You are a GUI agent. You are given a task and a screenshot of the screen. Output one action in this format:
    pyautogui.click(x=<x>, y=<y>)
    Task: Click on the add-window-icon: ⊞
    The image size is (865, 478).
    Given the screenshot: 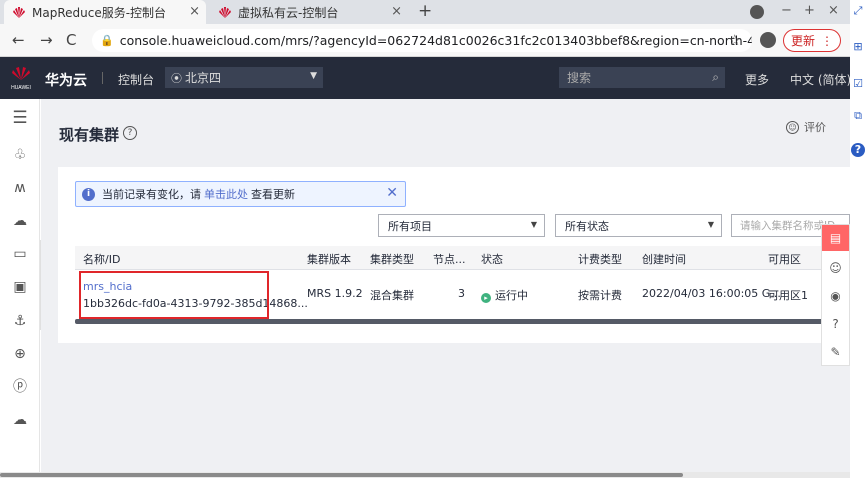 What is the action you would take?
    pyautogui.click(x=858, y=47)
    